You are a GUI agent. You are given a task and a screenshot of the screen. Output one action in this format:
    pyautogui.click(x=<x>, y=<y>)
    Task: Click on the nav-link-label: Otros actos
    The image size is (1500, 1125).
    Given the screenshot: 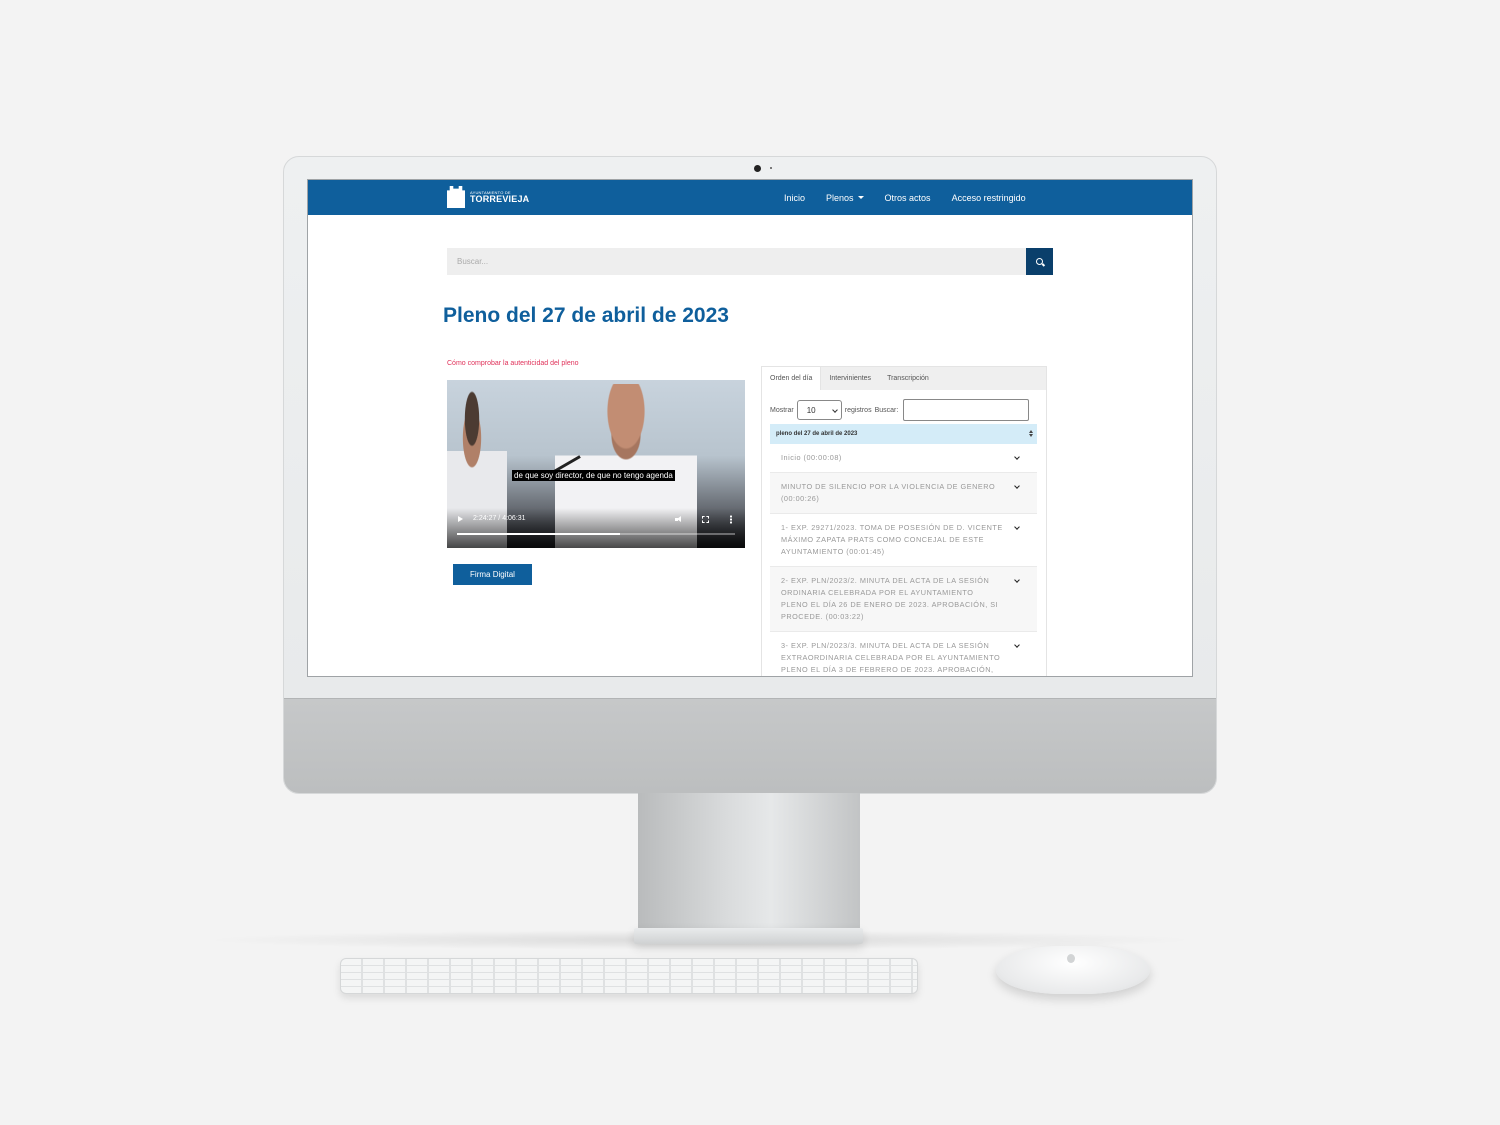 What is the action you would take?
    pyautogui.click(x=907, y=197)
    